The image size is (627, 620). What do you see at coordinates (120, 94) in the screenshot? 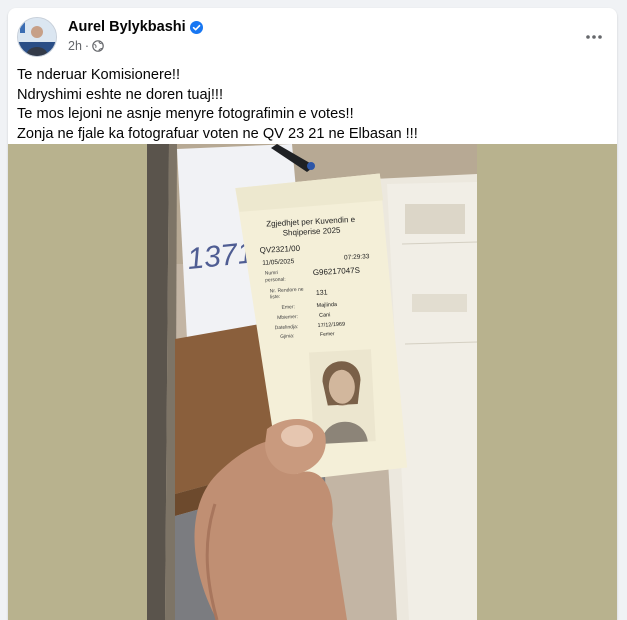
I see `post-line: Ndryshimi eshte ne doren tuaj!!!` at bounding box center [120, 94].